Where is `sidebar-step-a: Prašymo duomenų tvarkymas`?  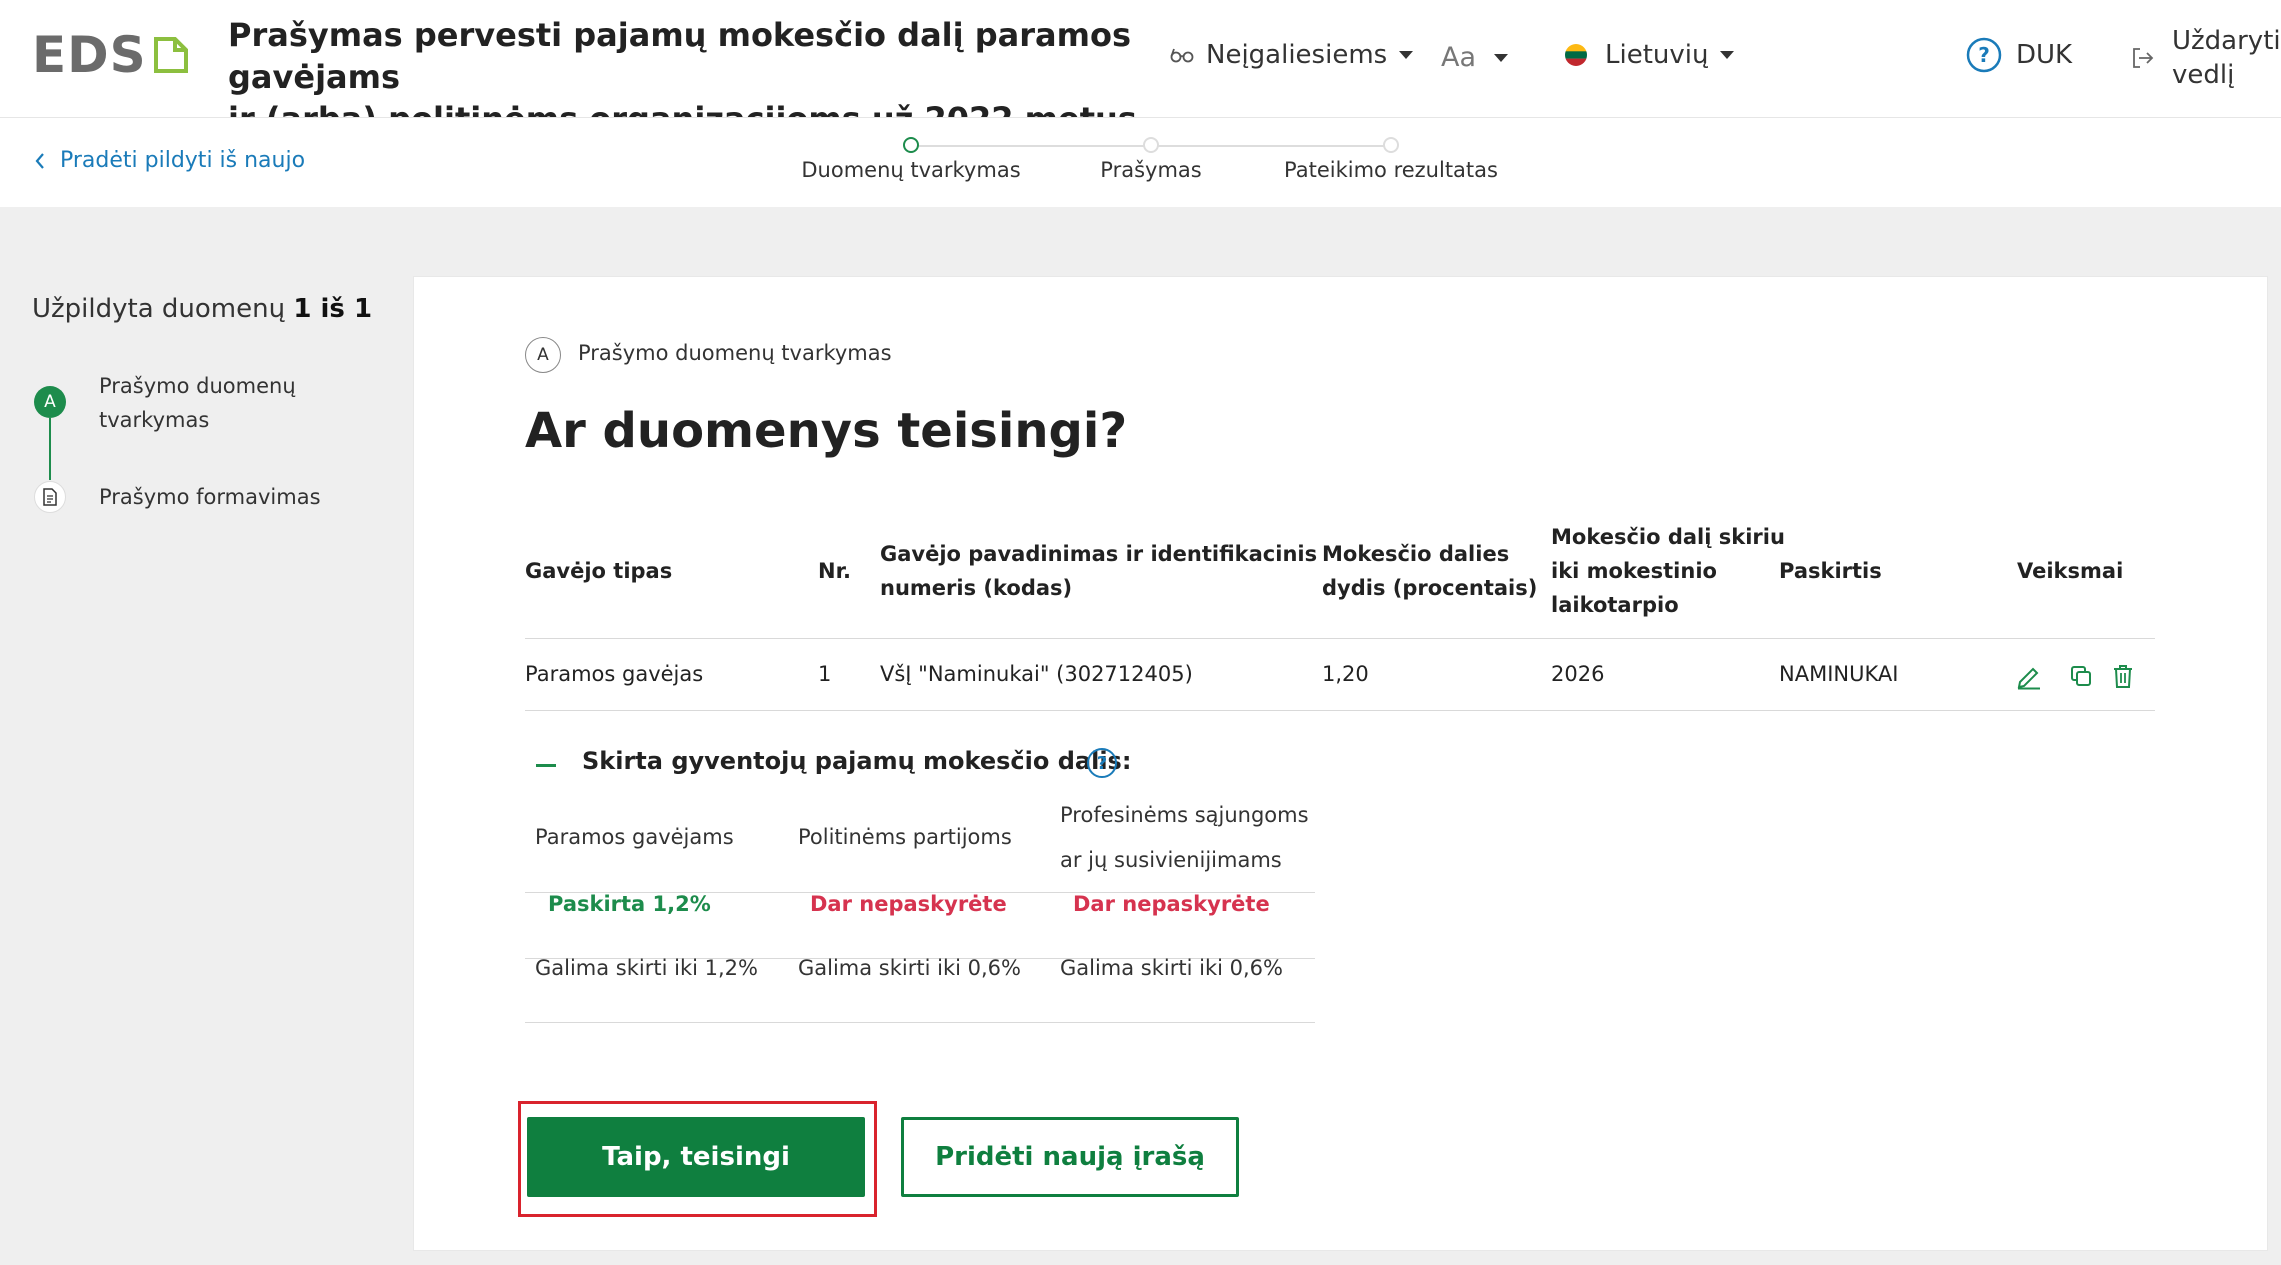 sidebar-step-a: Prašymo duomenų tvarkymas is located at coordinates (197, 403).